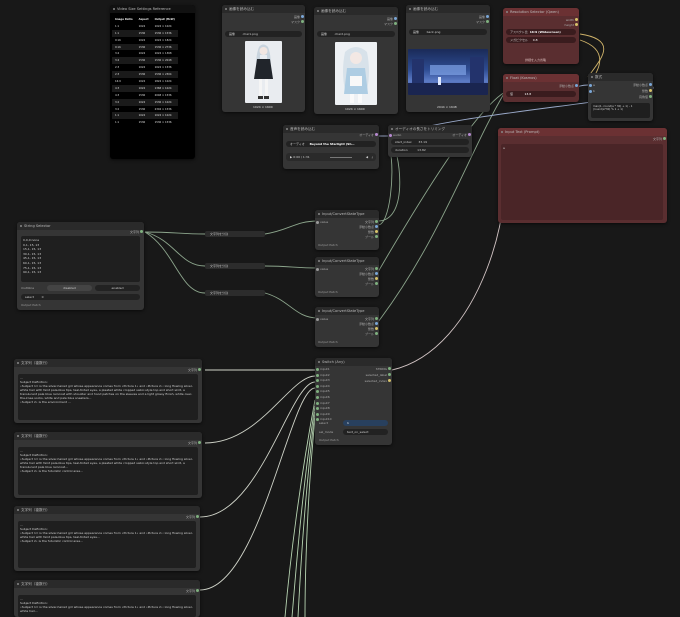 This screenshot has width=680, height=617. I want to click on audio-player: ▶ 0:00 / 1:31 ◀ ⤓, so click(331, 157).